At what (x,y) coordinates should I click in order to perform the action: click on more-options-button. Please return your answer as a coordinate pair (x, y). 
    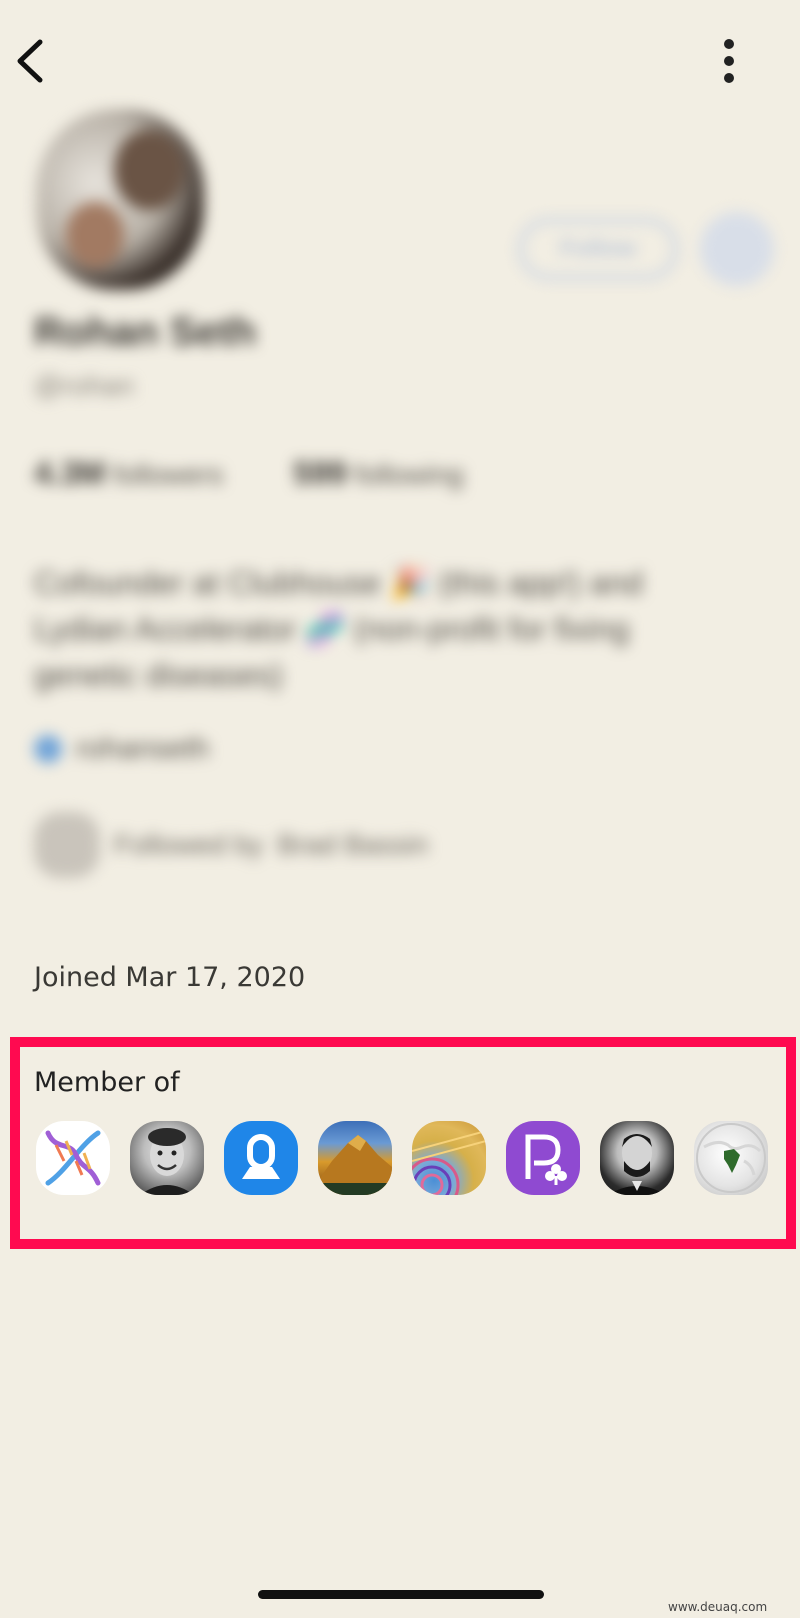
    Looking at the image, I should click on (729, 61).